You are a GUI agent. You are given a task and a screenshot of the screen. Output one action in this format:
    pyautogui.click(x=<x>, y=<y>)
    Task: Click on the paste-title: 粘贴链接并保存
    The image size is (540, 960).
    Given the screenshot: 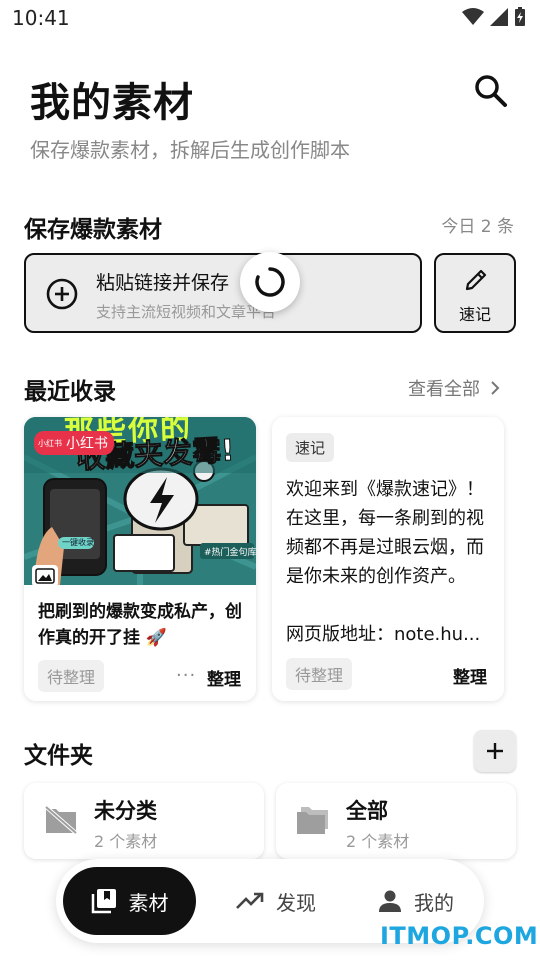 What is the action you would take?
    pyautogui.click(x=163, y=283)
    